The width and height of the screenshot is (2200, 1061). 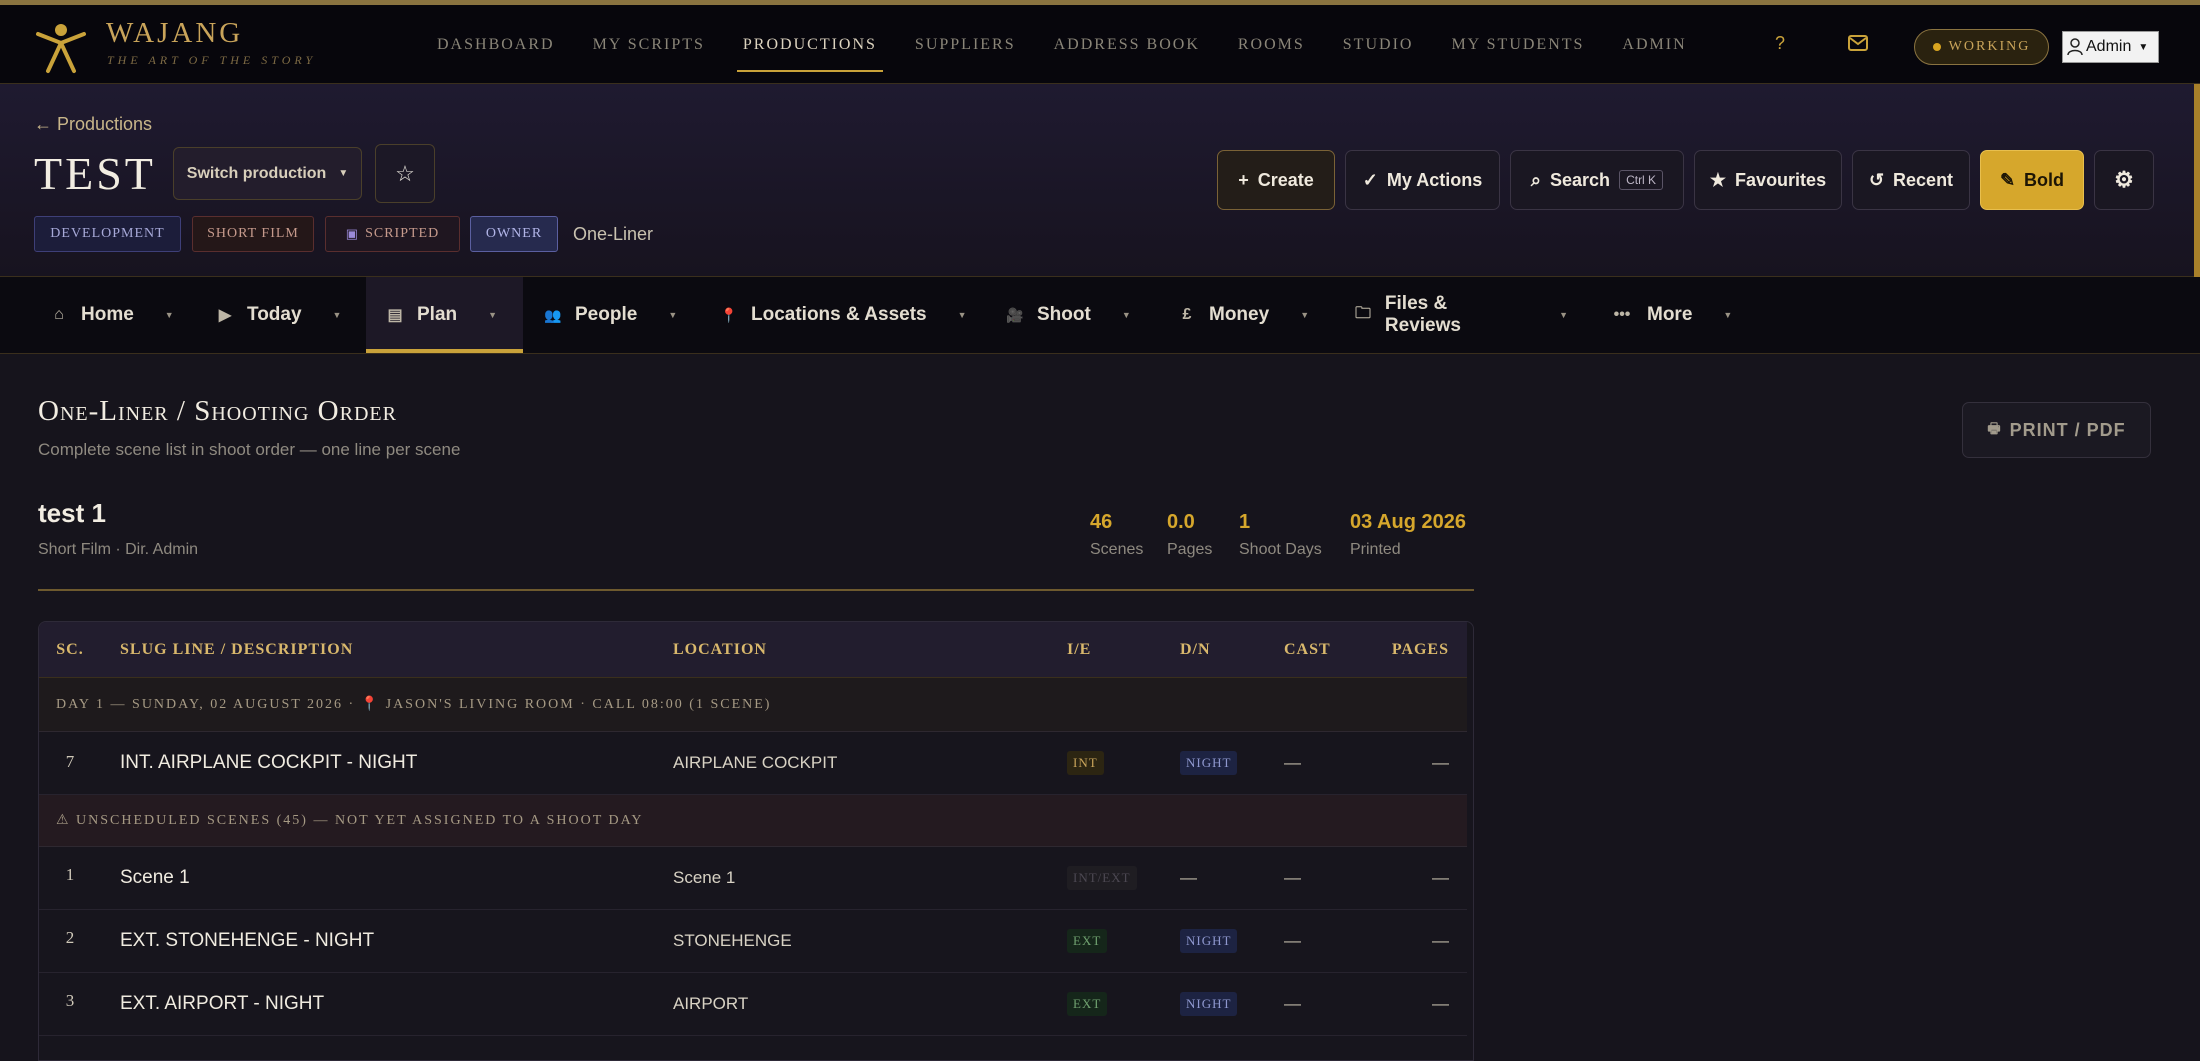 I want to click on stat-value: 0.0, so click(x=1181, y=522).